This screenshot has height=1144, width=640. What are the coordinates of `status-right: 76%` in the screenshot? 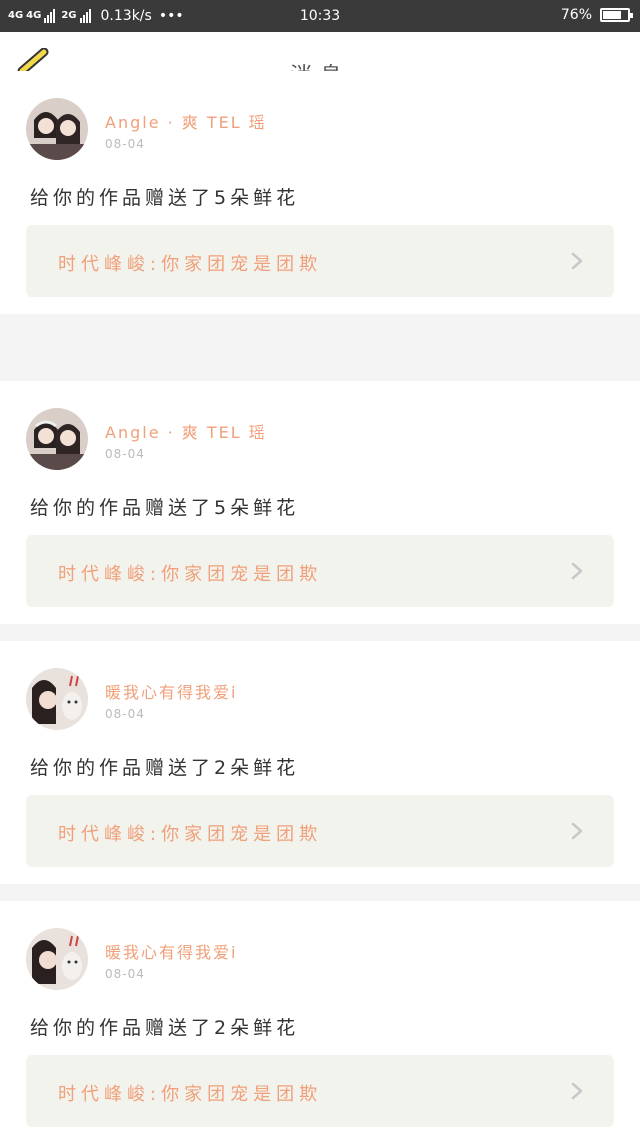 It's located at (596, 15).